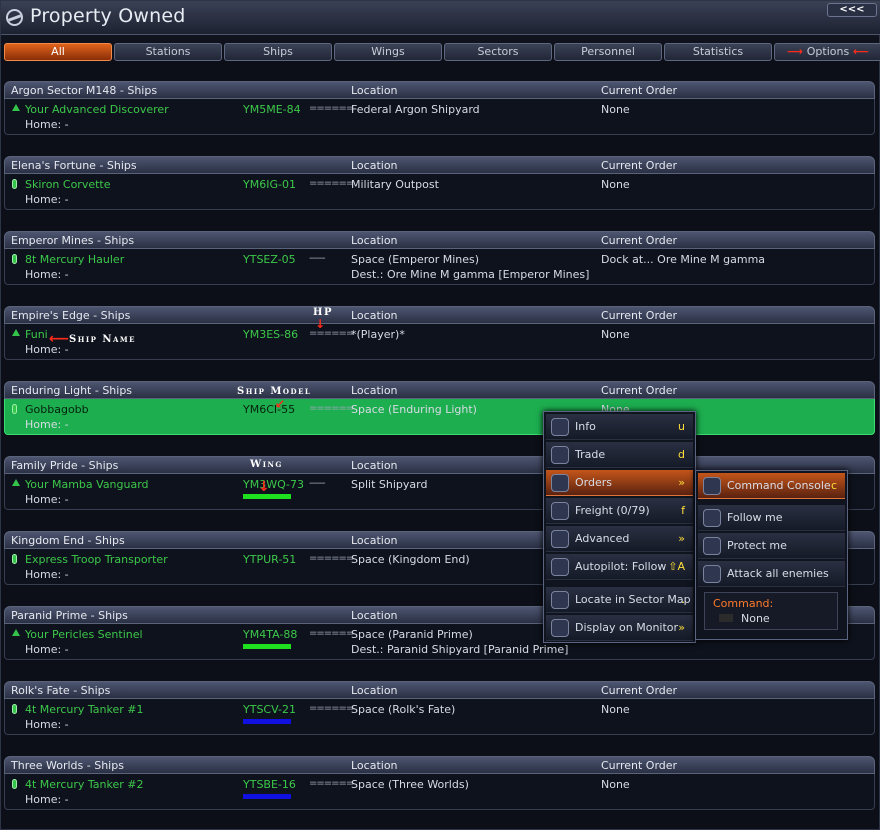  Describe the element at coordinates (269, 784) in the screenshot. I see `ship-id: YTSBE-16` at that location.